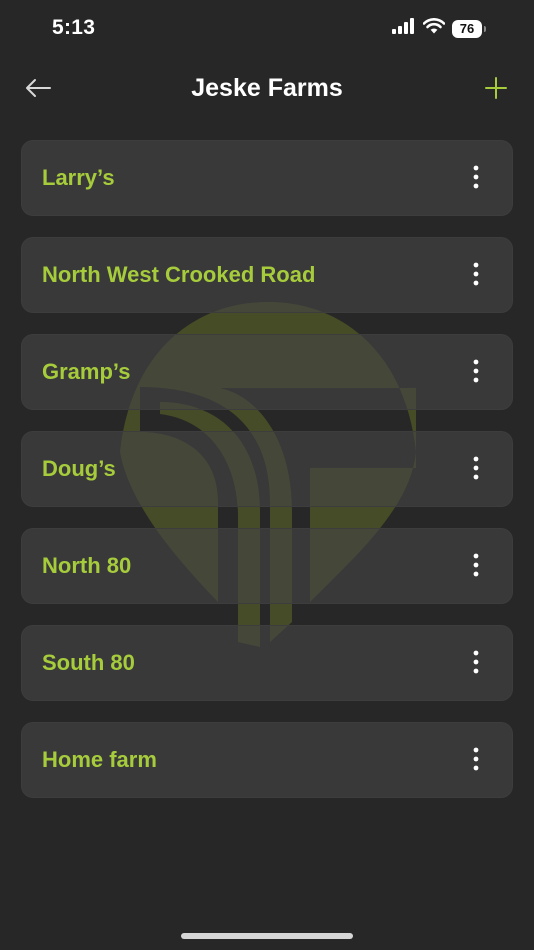 Image resolution: width=534 pixels, height=950 pixels. What do you see at coordinates (99, 759) in the screenshot?
I see `field-name: Home farm` at bounding box center [99, 759].